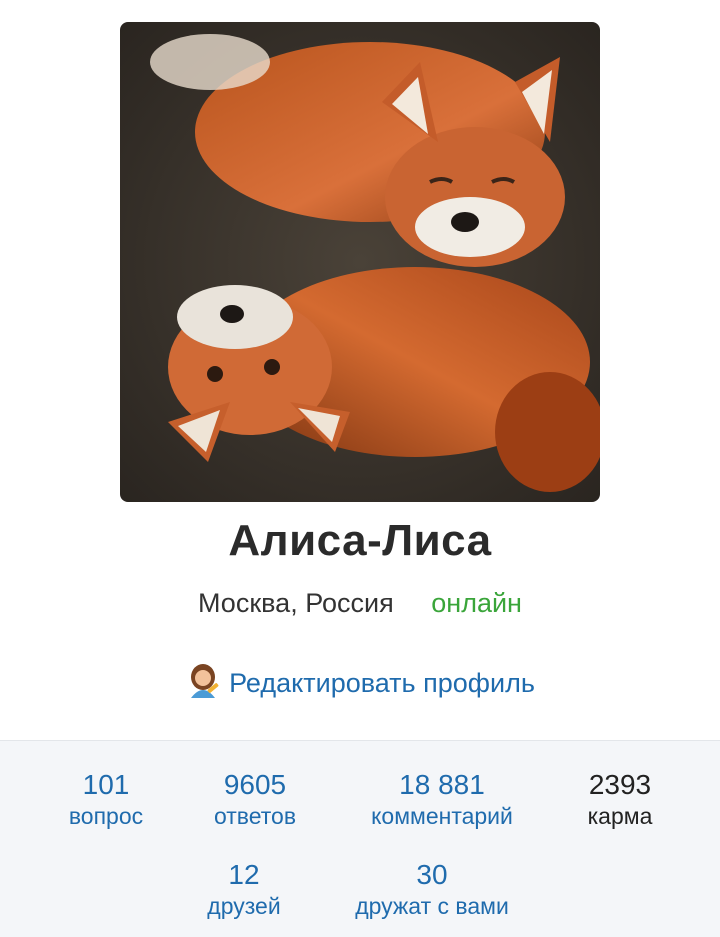  I want to click on stat-karma-label: карма, so click(620, 816).